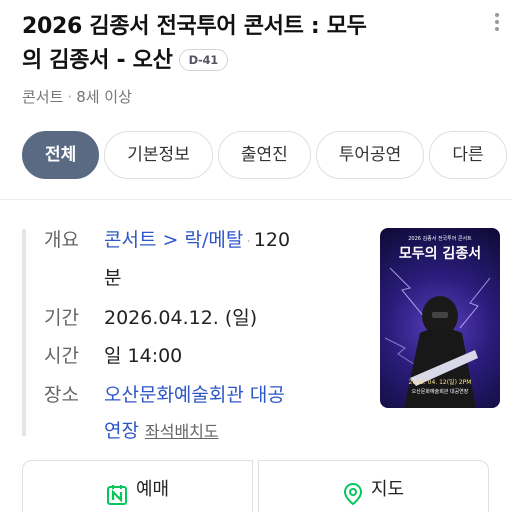  Describe the element at coordinates (113, 278) in the screenshot. I see `duration-unit: 분` at that location.